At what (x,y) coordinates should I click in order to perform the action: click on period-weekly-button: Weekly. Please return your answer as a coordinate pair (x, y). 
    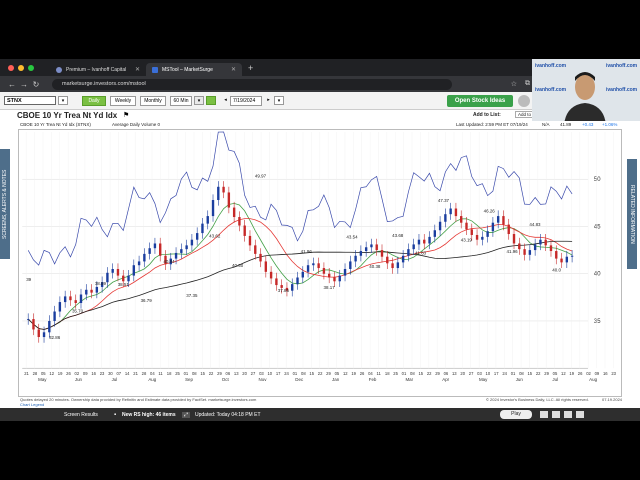
    Looking at the image, I should click on (123, 101).